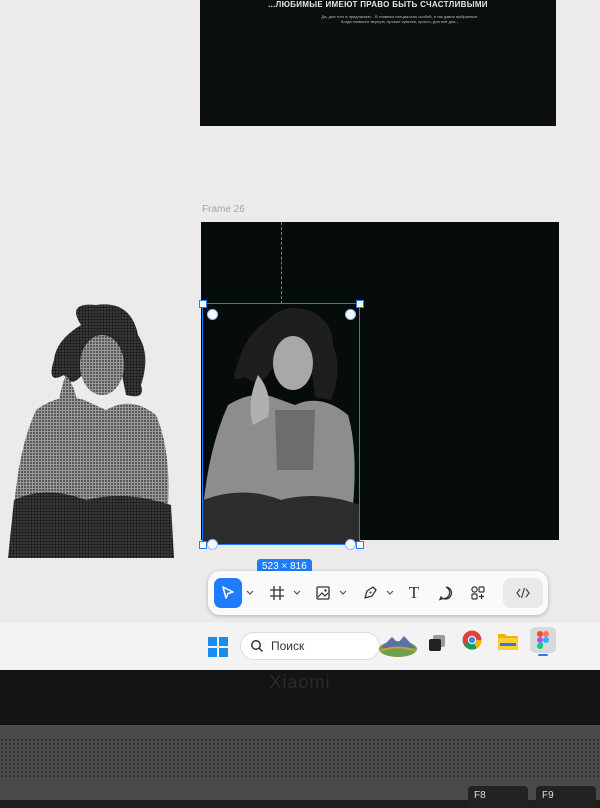 The width and height of the screenshot is (600, 808). I want to click on key-f9: F9, so click(566, 797).